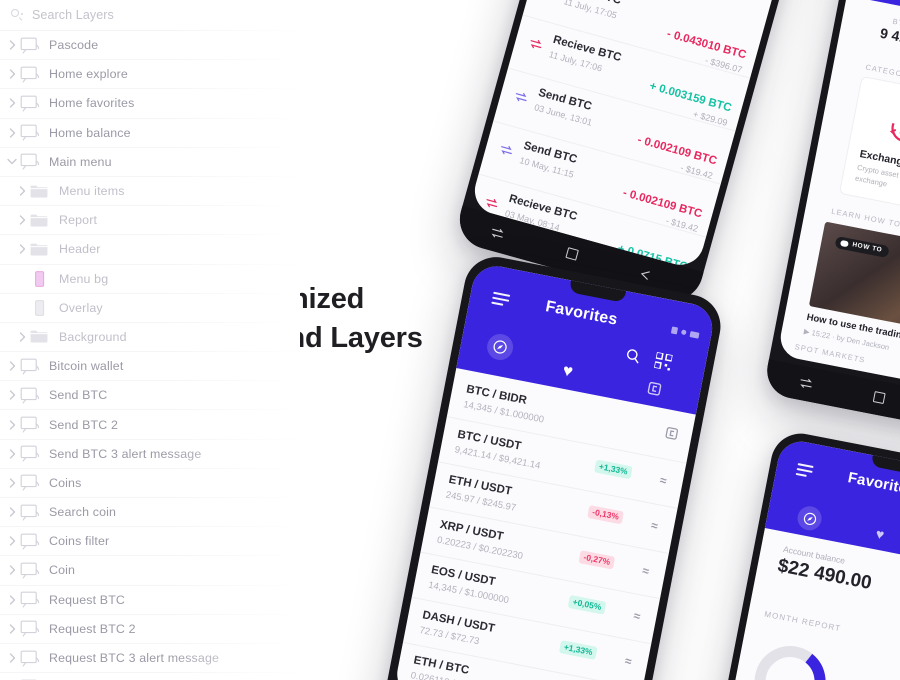 Image resolution: width=900 pixels, height=680 pixels. Describe the element at coordinates (150, 279) in the screenshot. I see `layer-row: Menu bg` at that location.